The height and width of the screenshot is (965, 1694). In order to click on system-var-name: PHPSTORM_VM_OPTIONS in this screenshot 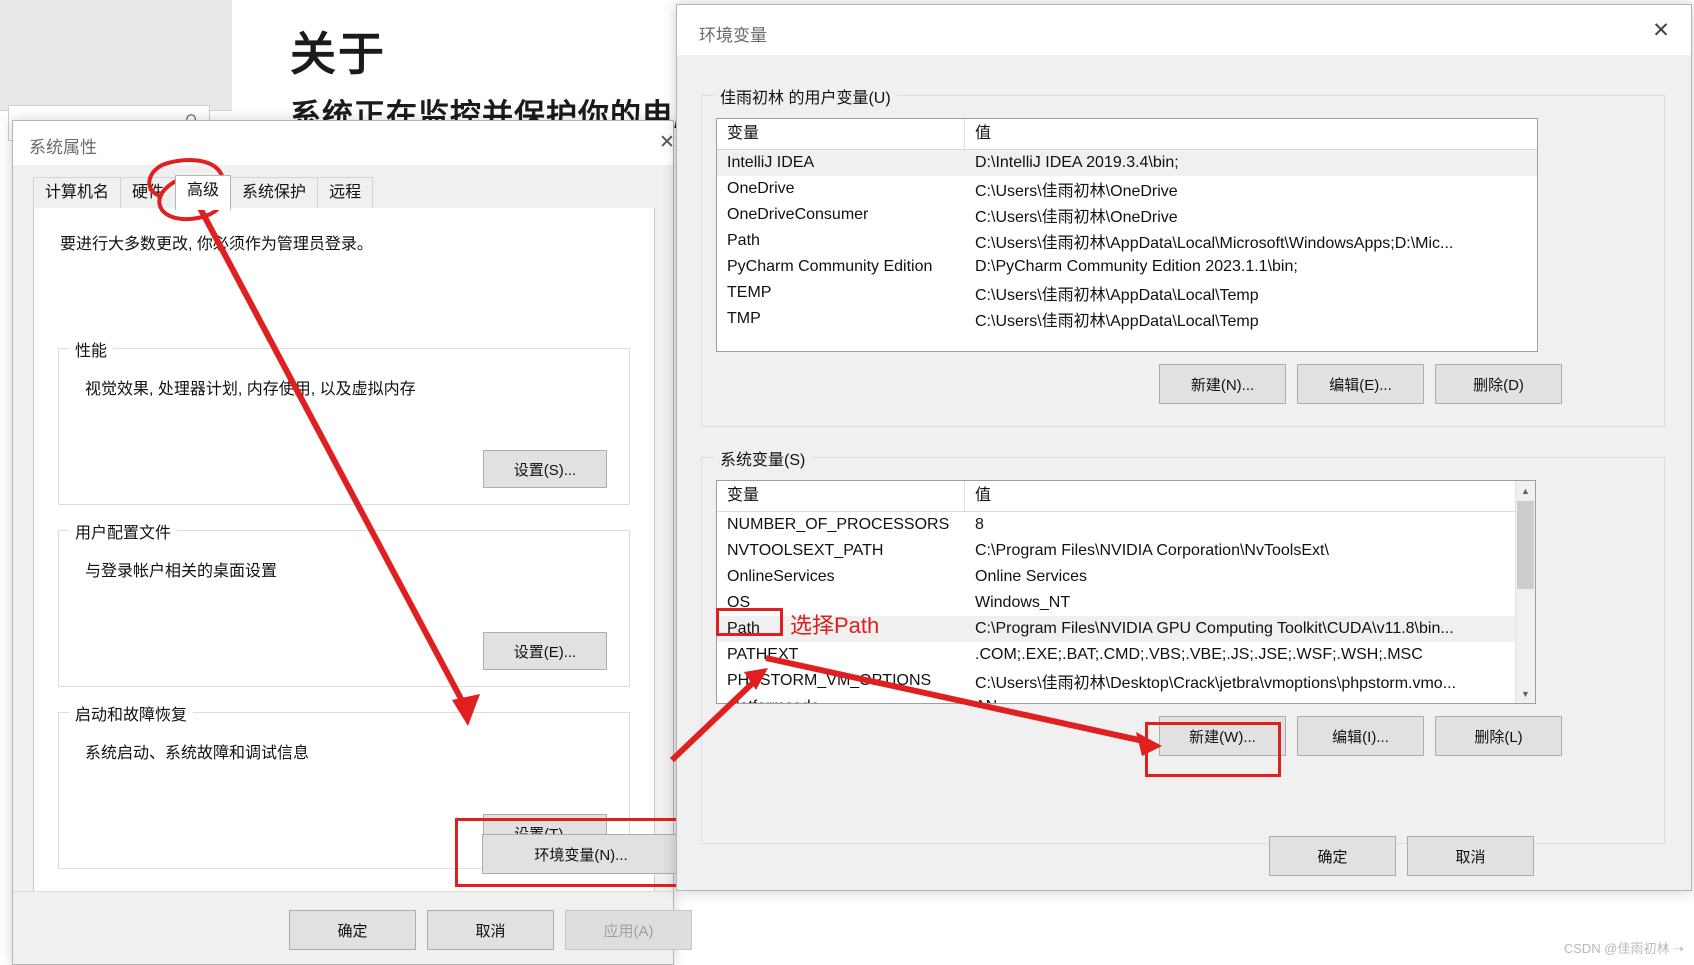, I will do `click(829, 680)`.